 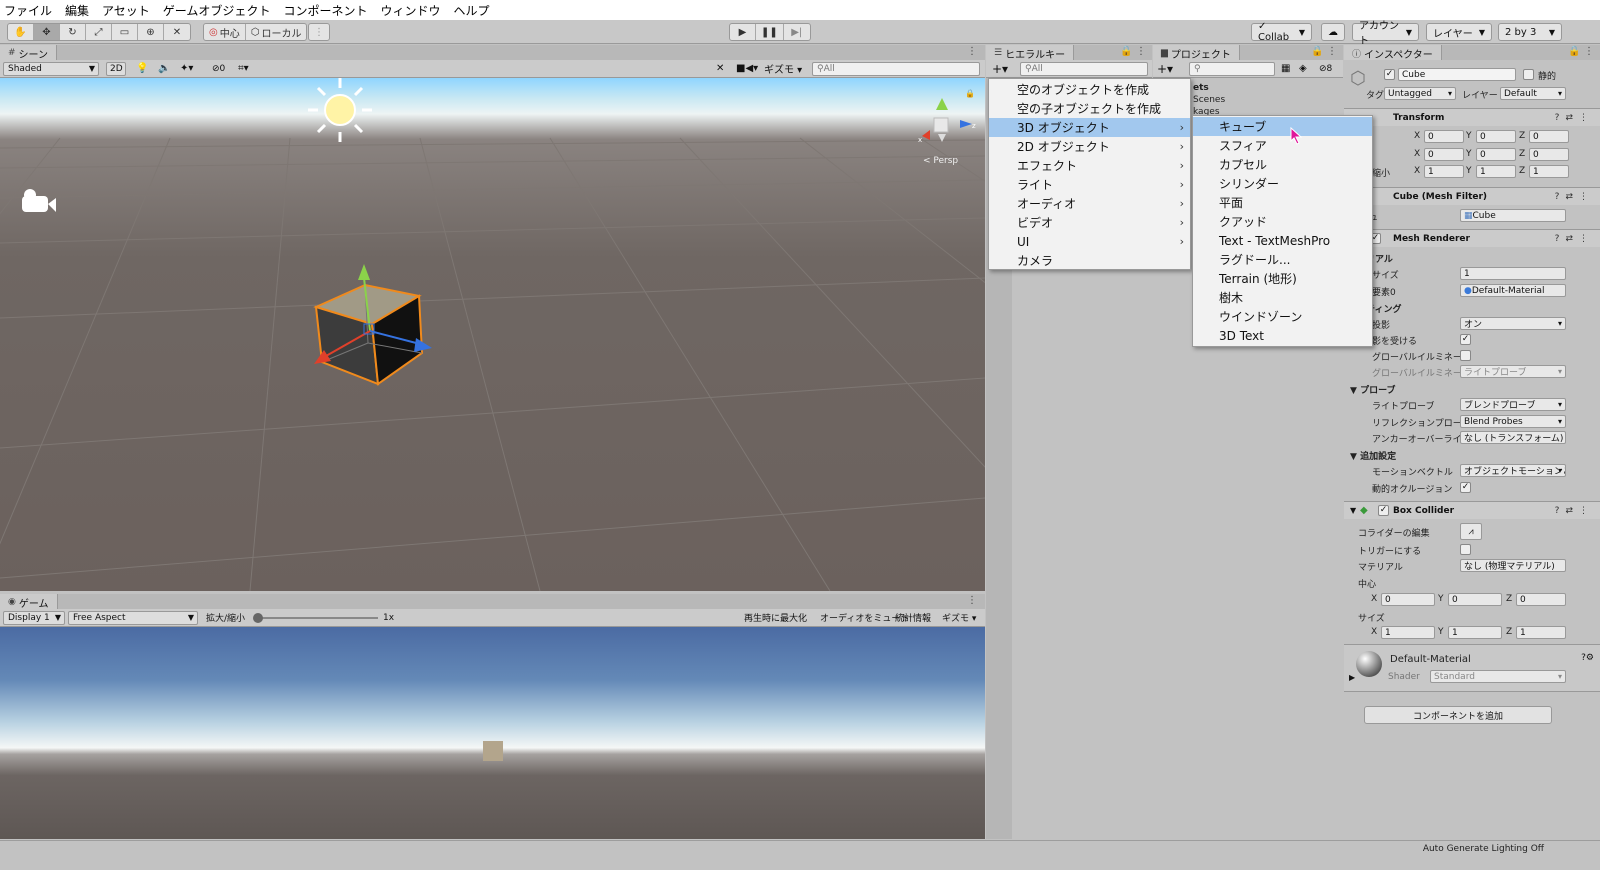 I want to click on submenu-item-cube: キューブ, so click(x=1282, y=126).